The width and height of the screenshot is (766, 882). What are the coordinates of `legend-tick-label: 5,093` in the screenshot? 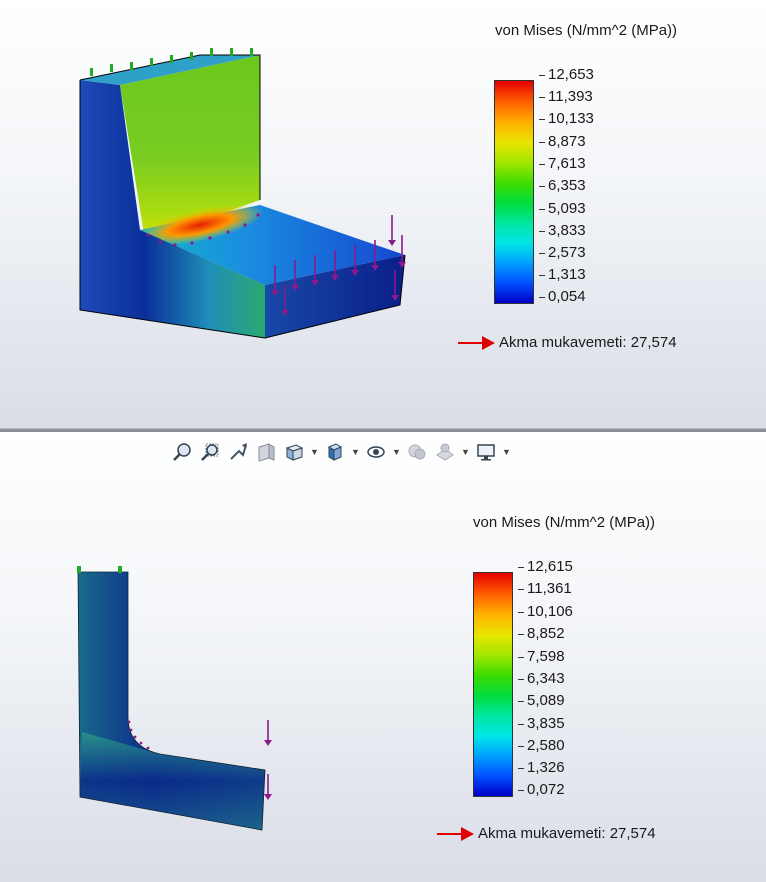 It's located at (562, 208).